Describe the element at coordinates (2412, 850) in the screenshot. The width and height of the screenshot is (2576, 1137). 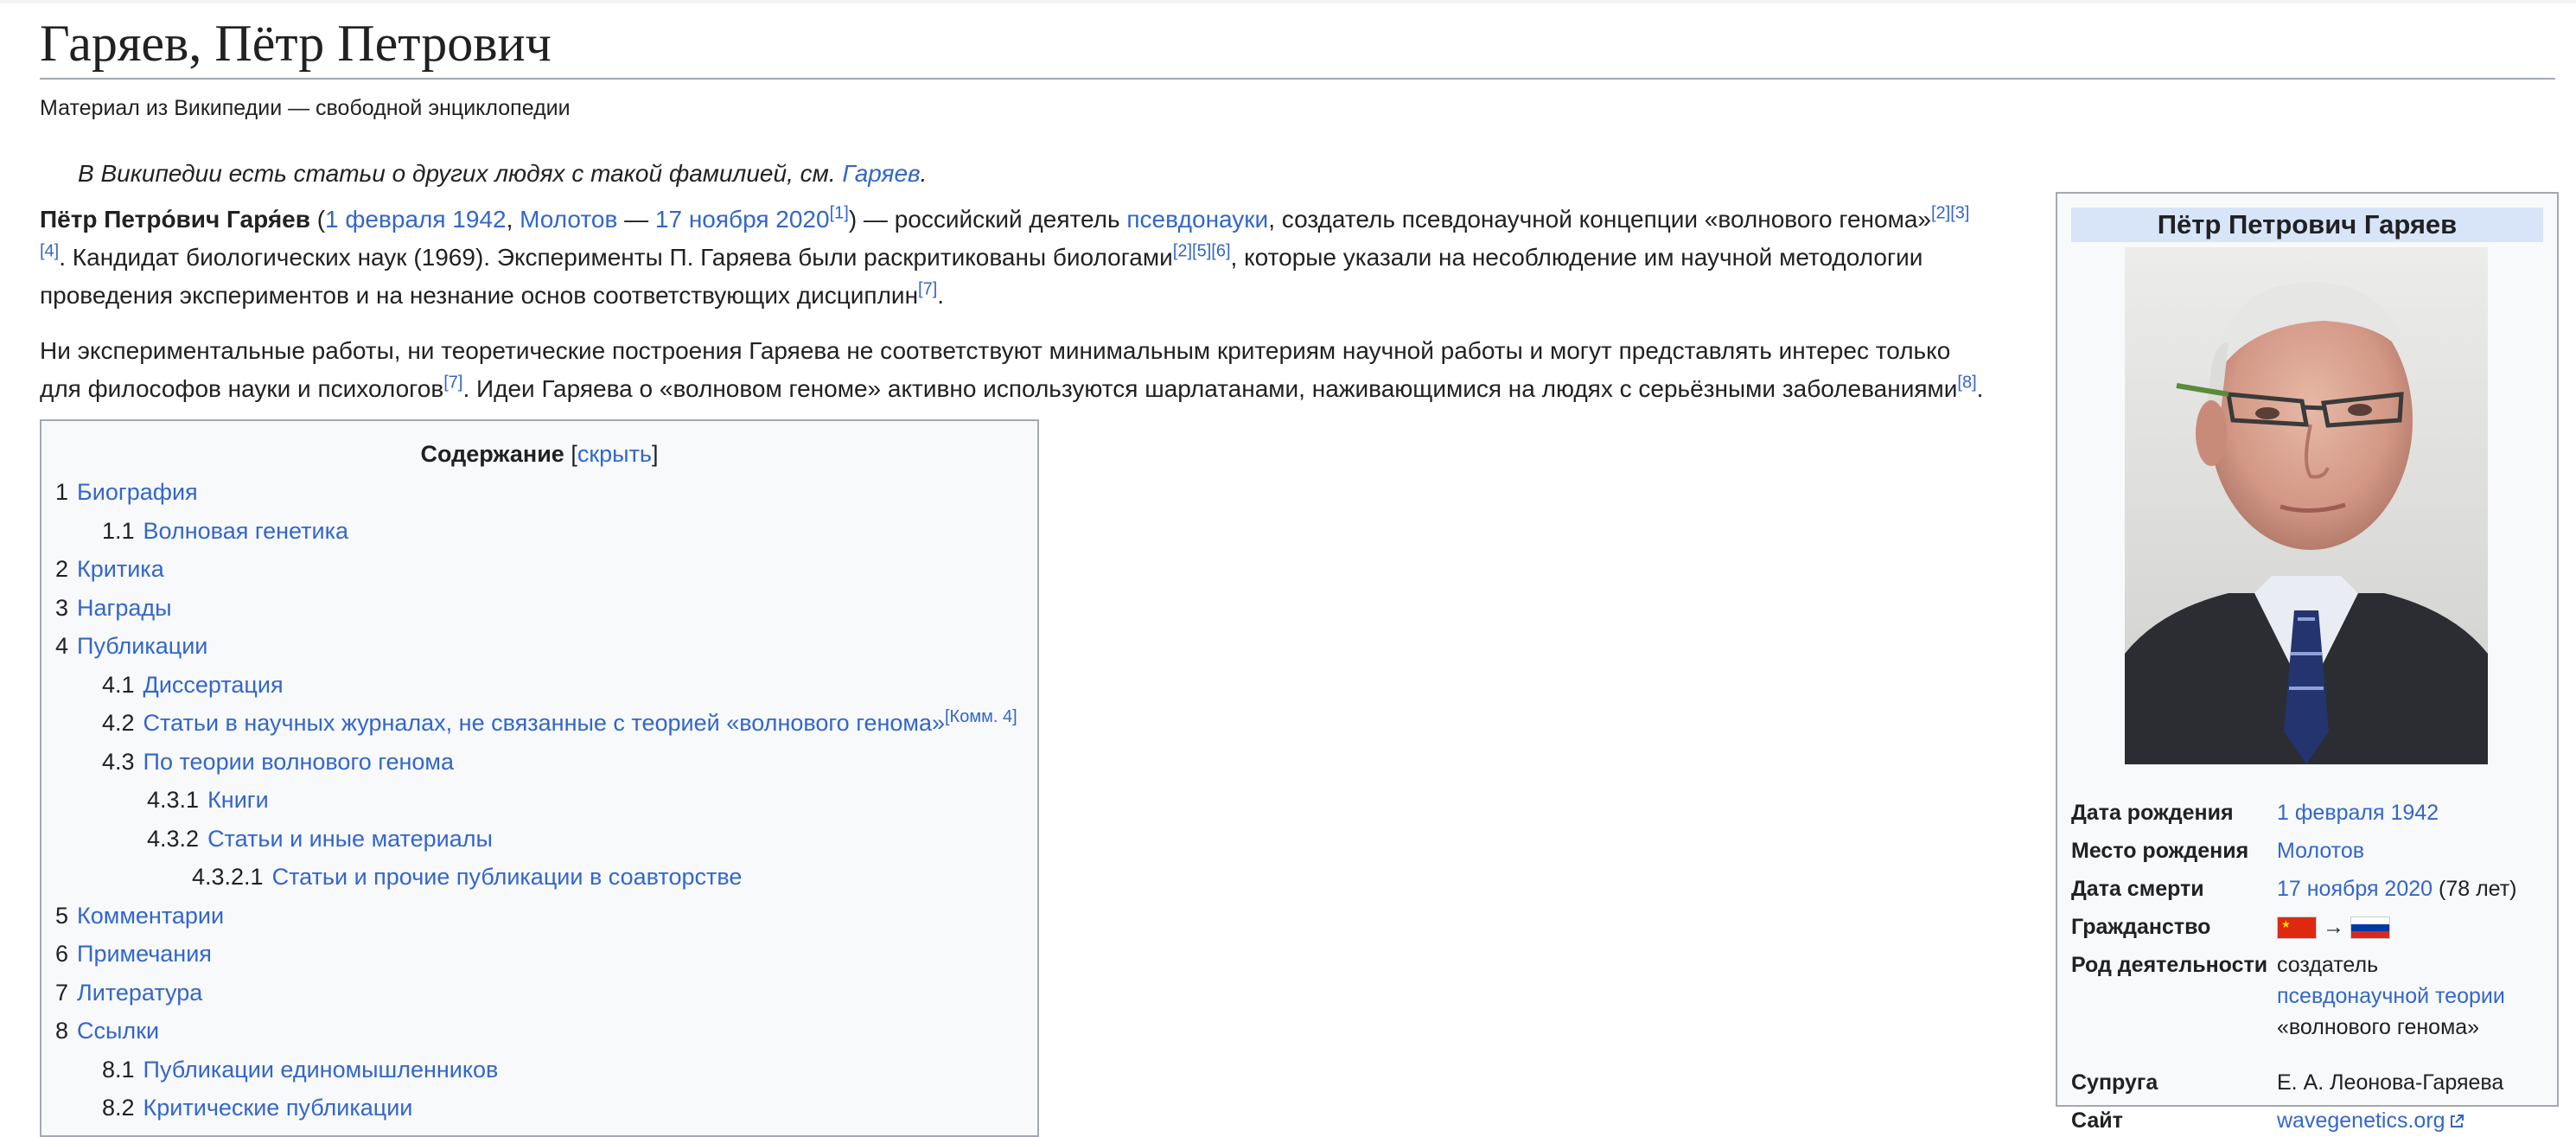
I see `infobox-value: Молотов` at that location.